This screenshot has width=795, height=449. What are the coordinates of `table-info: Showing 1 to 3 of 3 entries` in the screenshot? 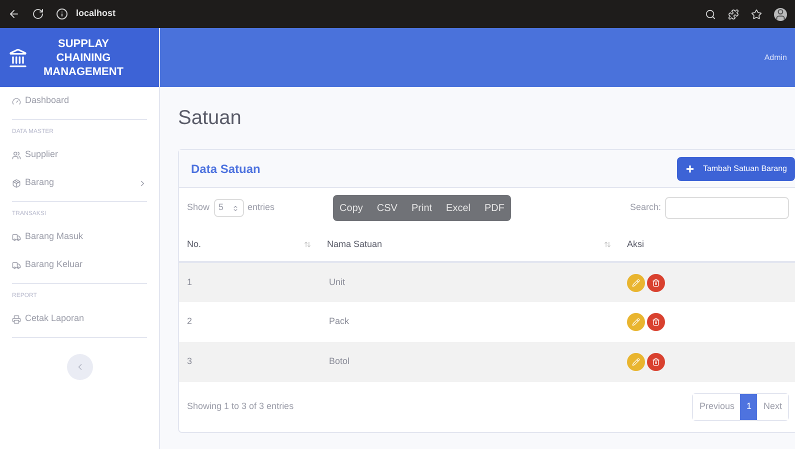 It's located at (240, 407).